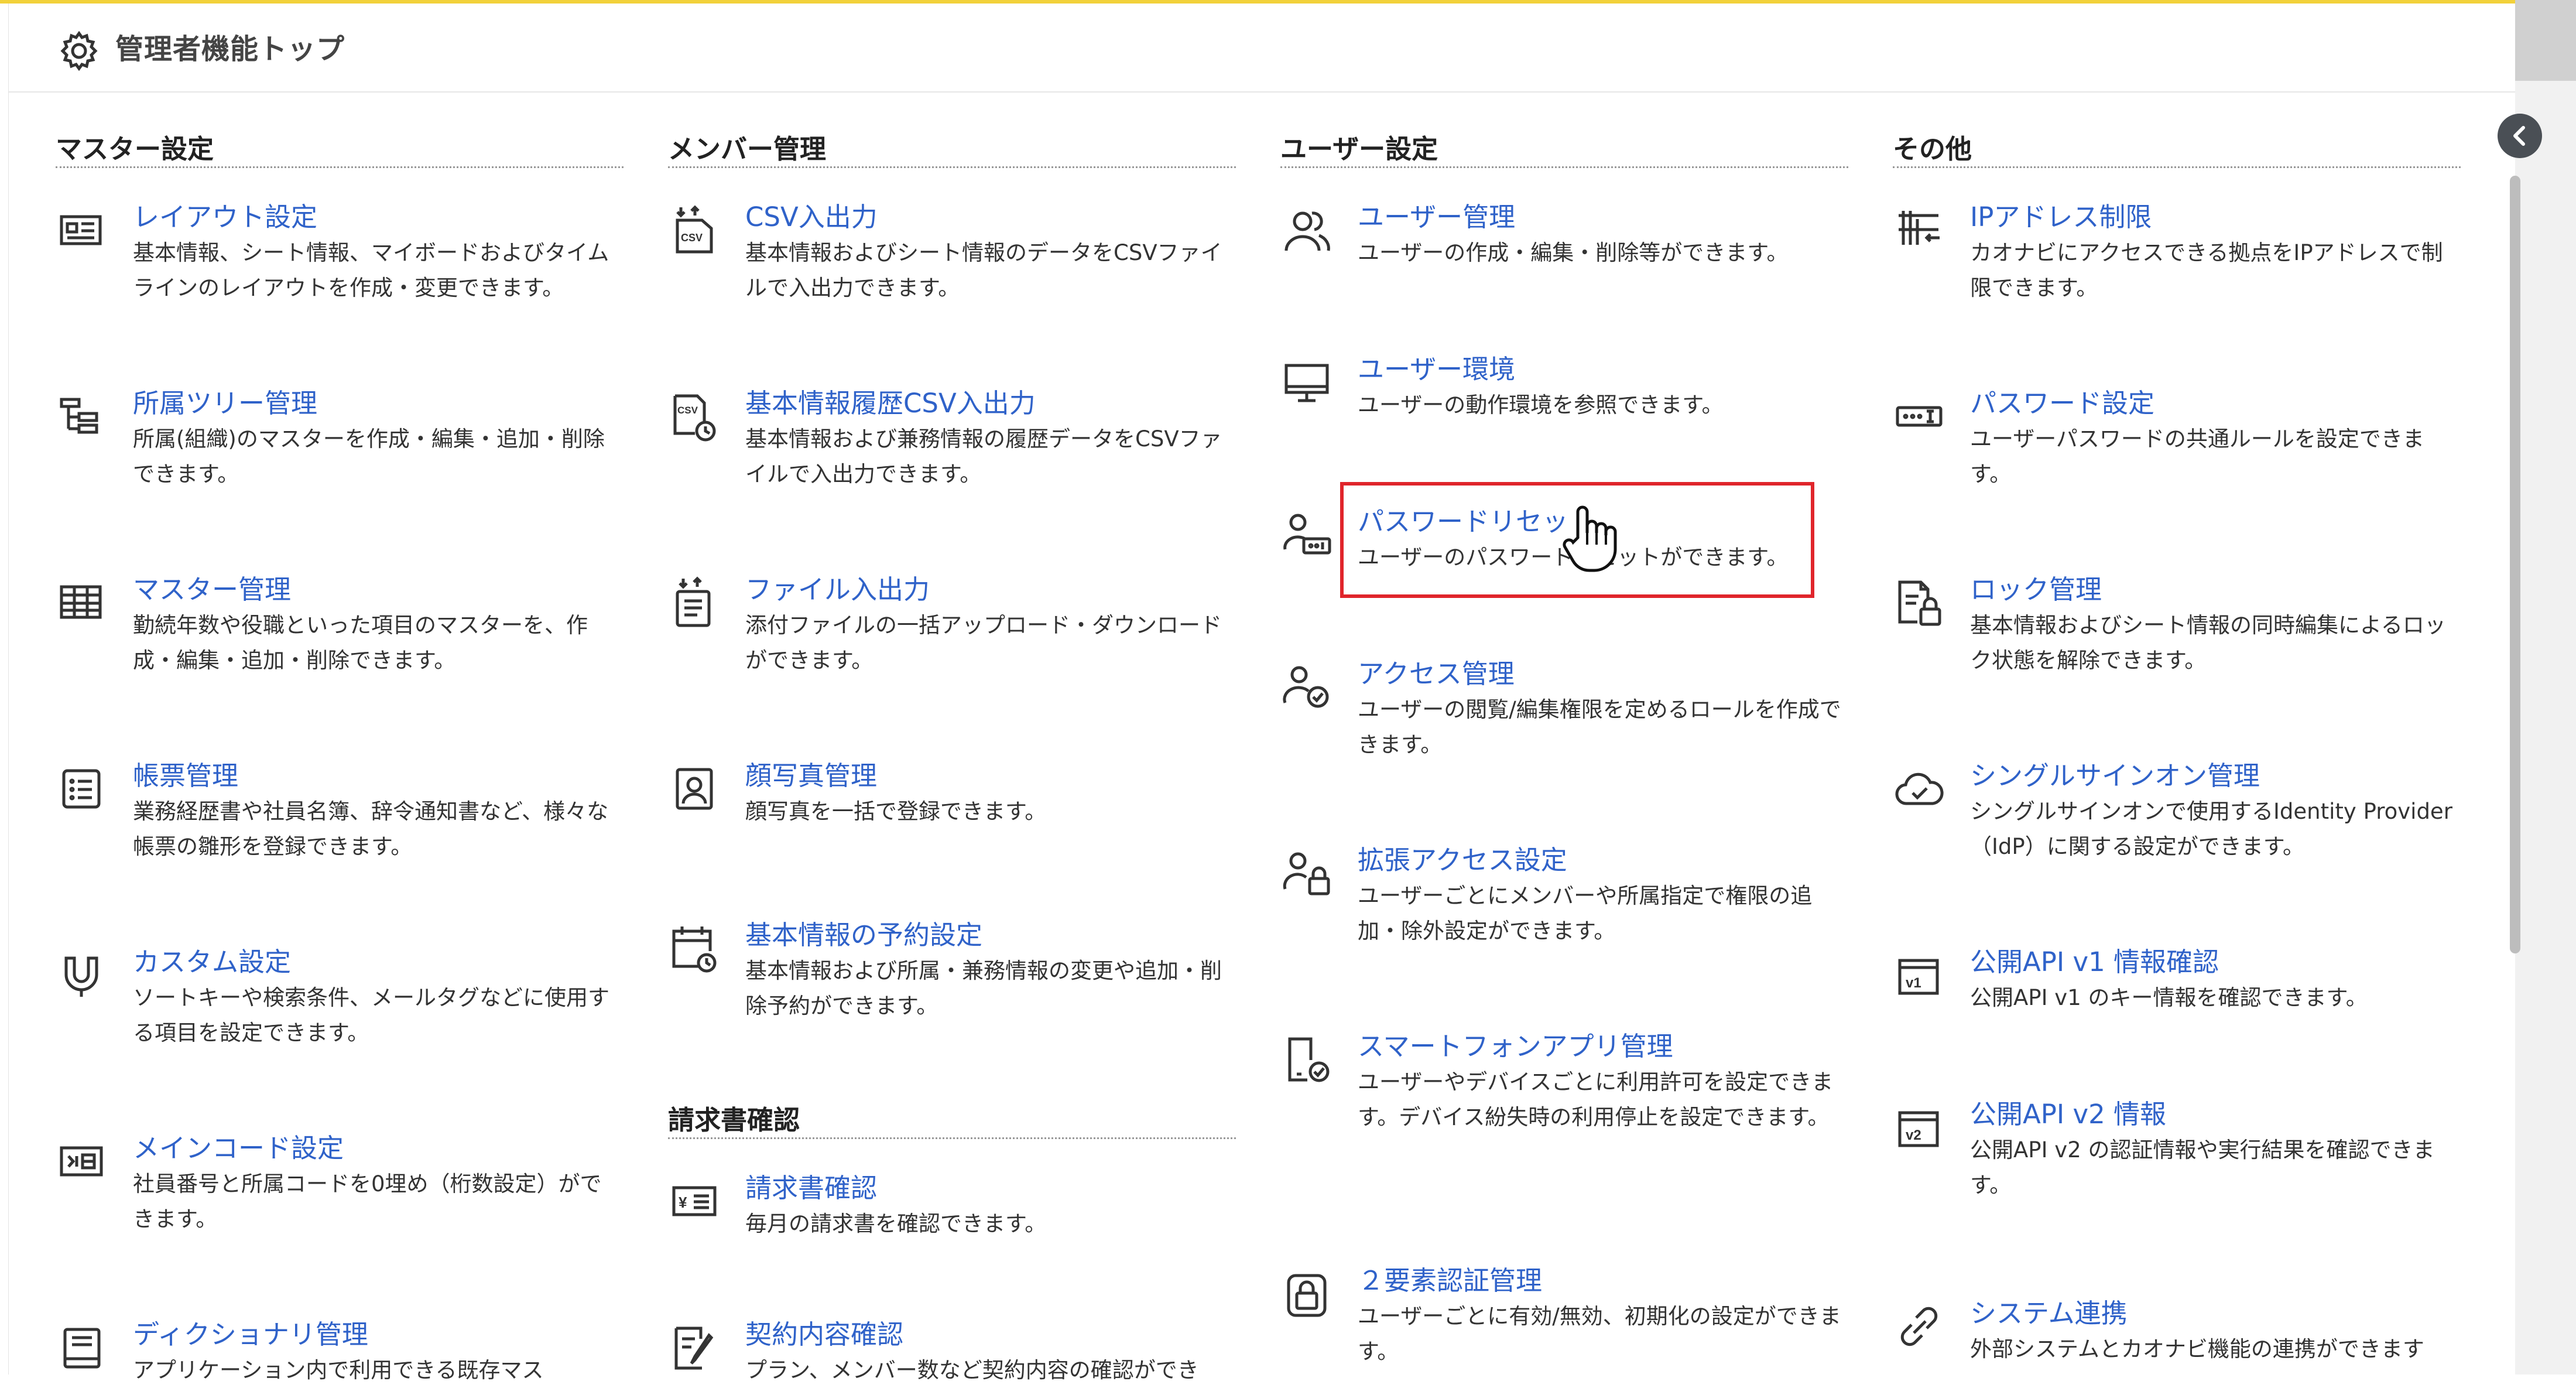  I want to click on section-title: ユーザー設定, so click(1564, 148).